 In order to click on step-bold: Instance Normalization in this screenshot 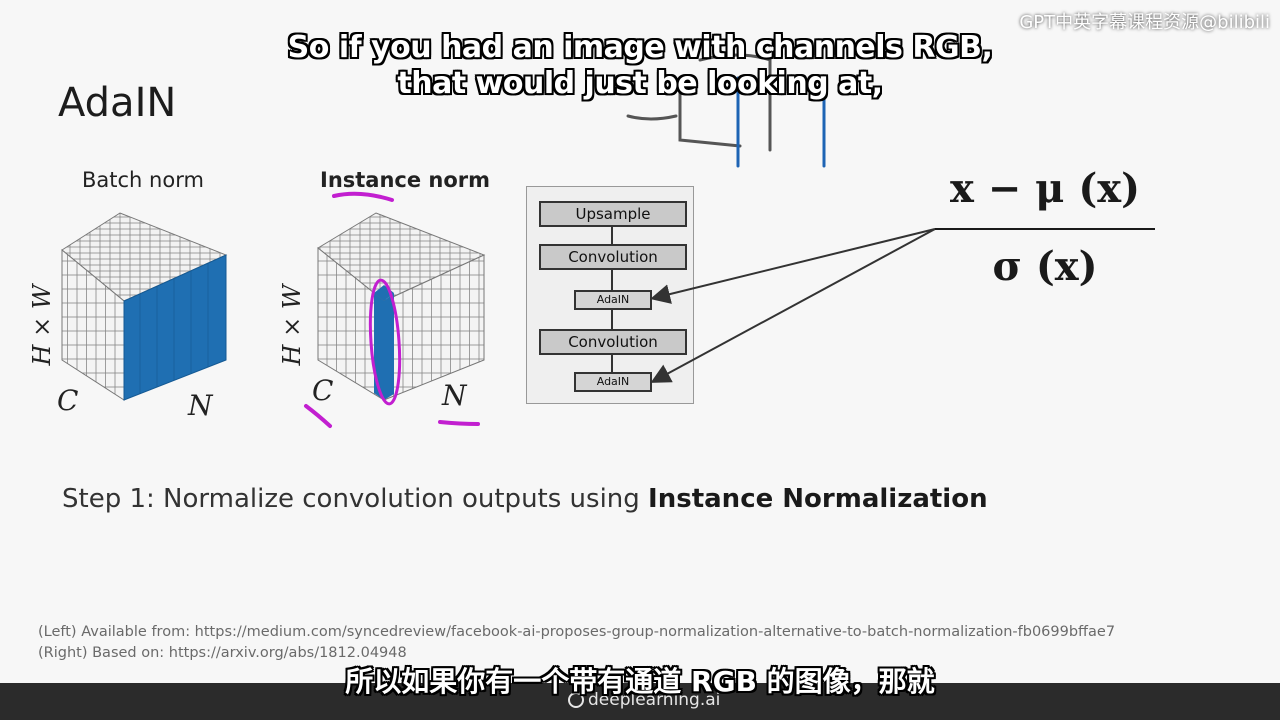, I will do `click(818, 499)`.